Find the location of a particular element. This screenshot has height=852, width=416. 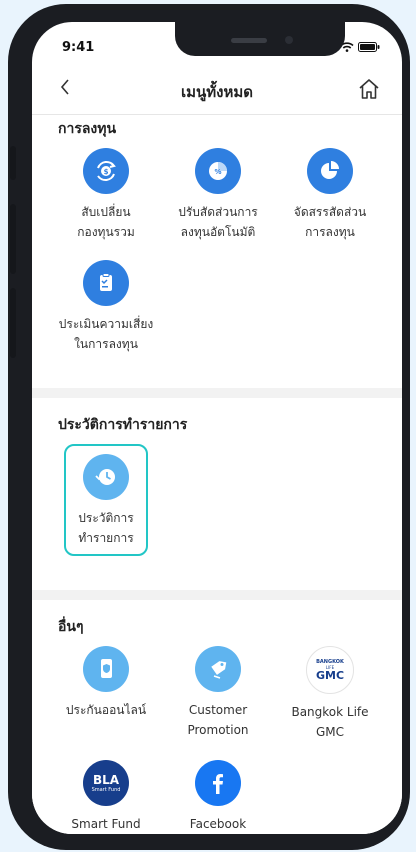

home-button is located at coordinates (369, 91).